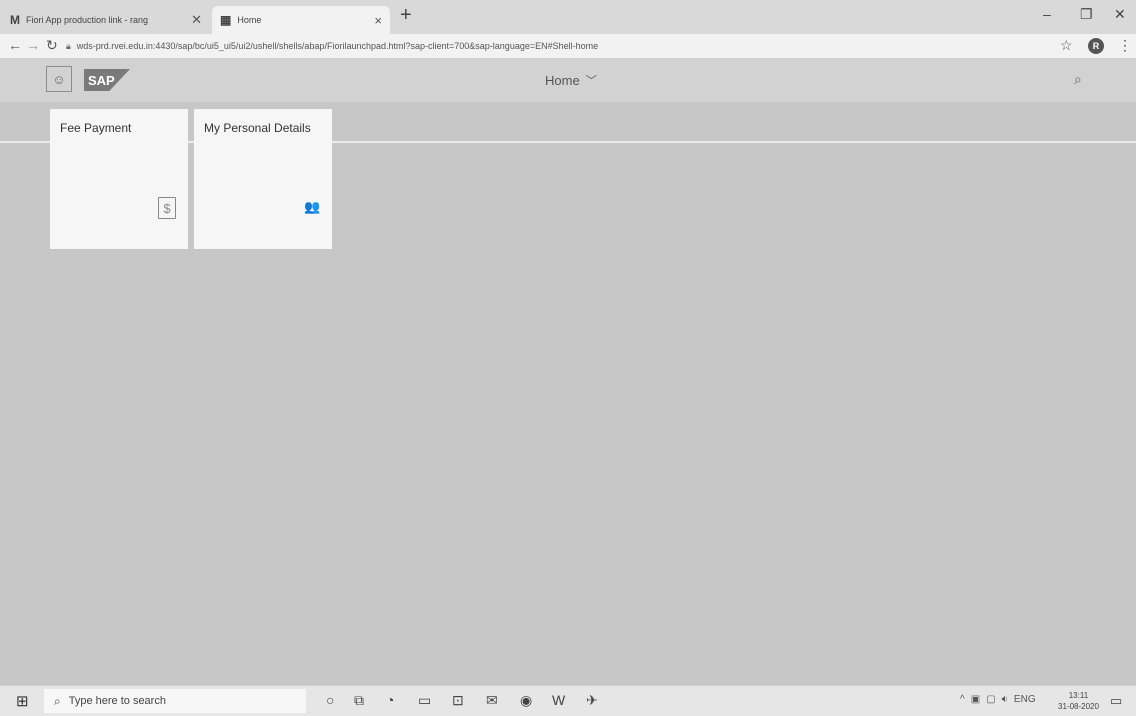  What do you see at coordinates (330, 700) in the screenshot?
I see `cortana-icon: ○` at bounding box center [330, 700].